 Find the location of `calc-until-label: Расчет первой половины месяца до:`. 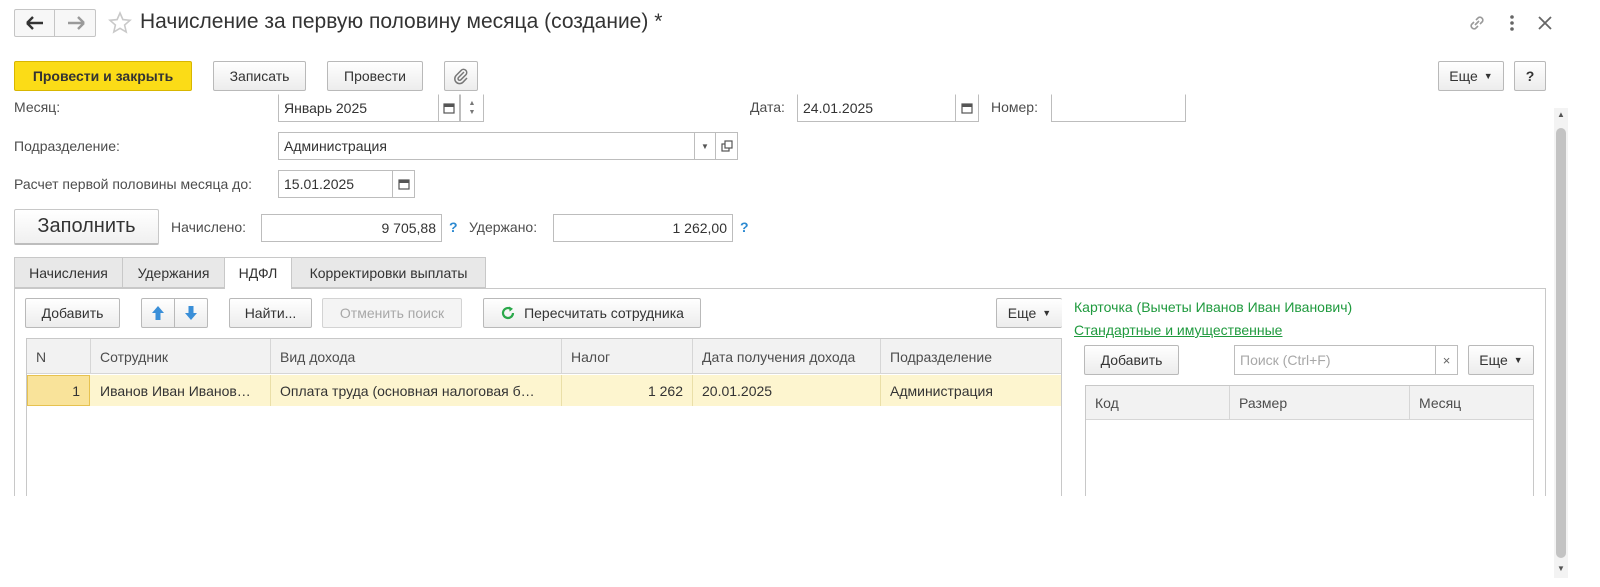

calc-until-label: Расчет первой половины месяца до: is located at coordinates (133, 184).